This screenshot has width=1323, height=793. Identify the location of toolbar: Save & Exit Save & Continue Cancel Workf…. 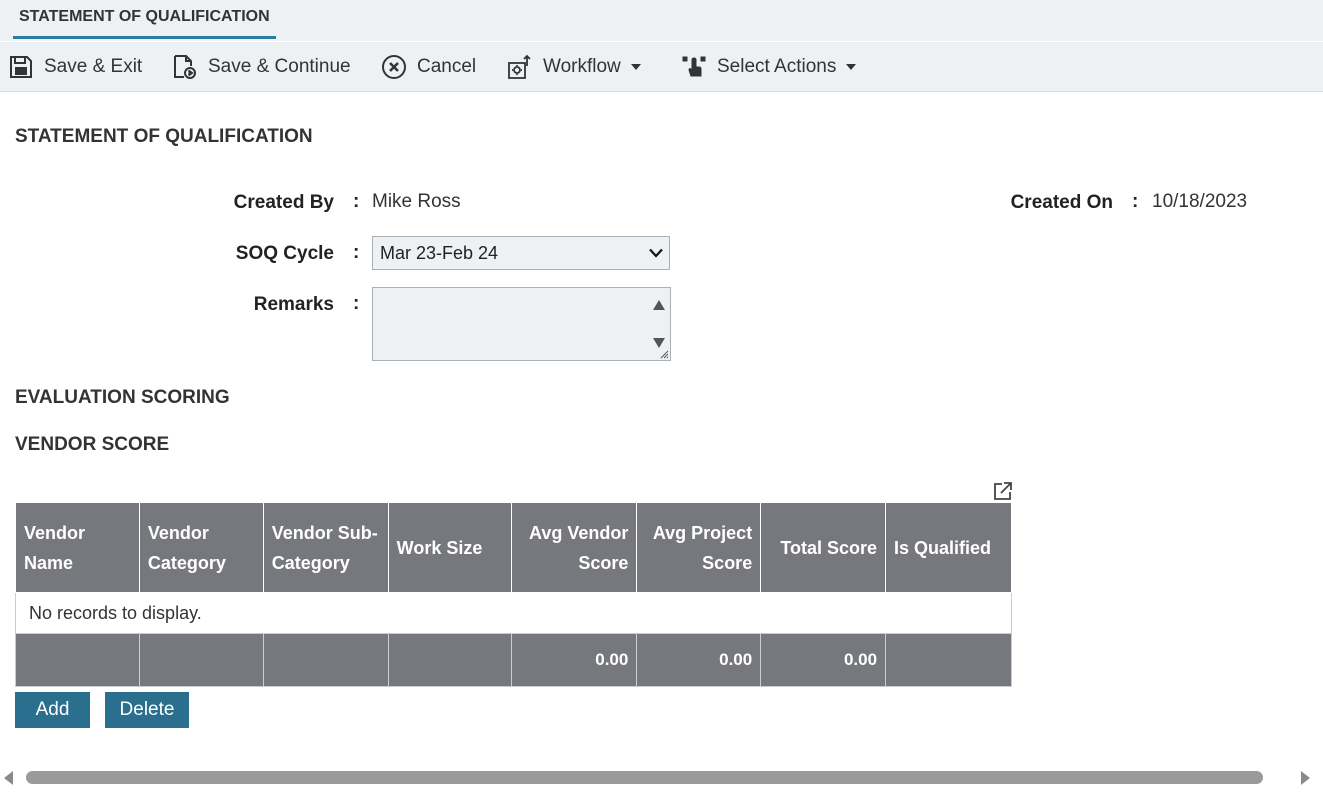
(661, 67).